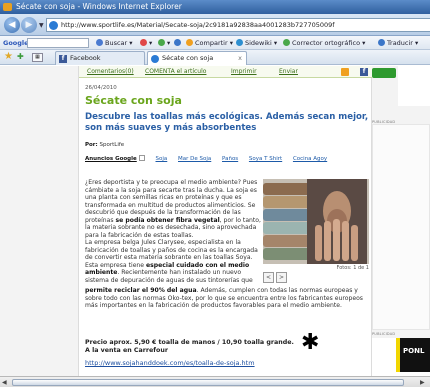 The height and width of the screenshot is (387, 430). I want to click on article-photo, so click(316, 221).